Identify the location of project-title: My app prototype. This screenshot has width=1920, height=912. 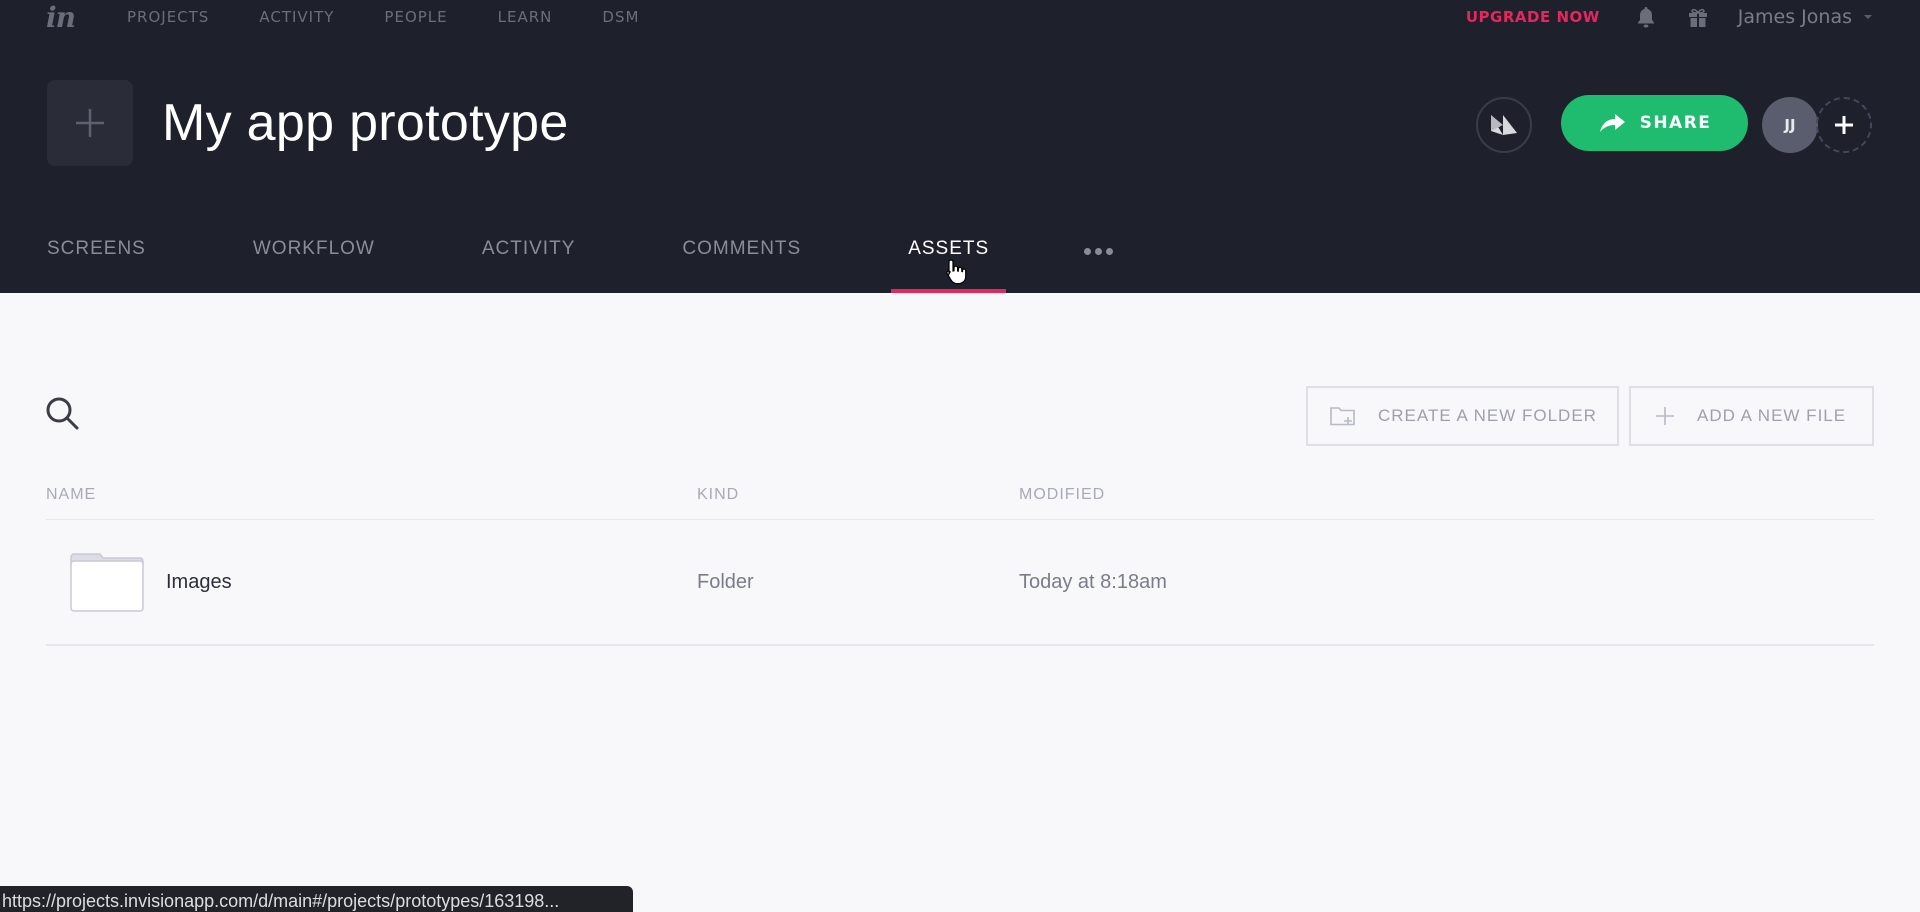
(365, 123).